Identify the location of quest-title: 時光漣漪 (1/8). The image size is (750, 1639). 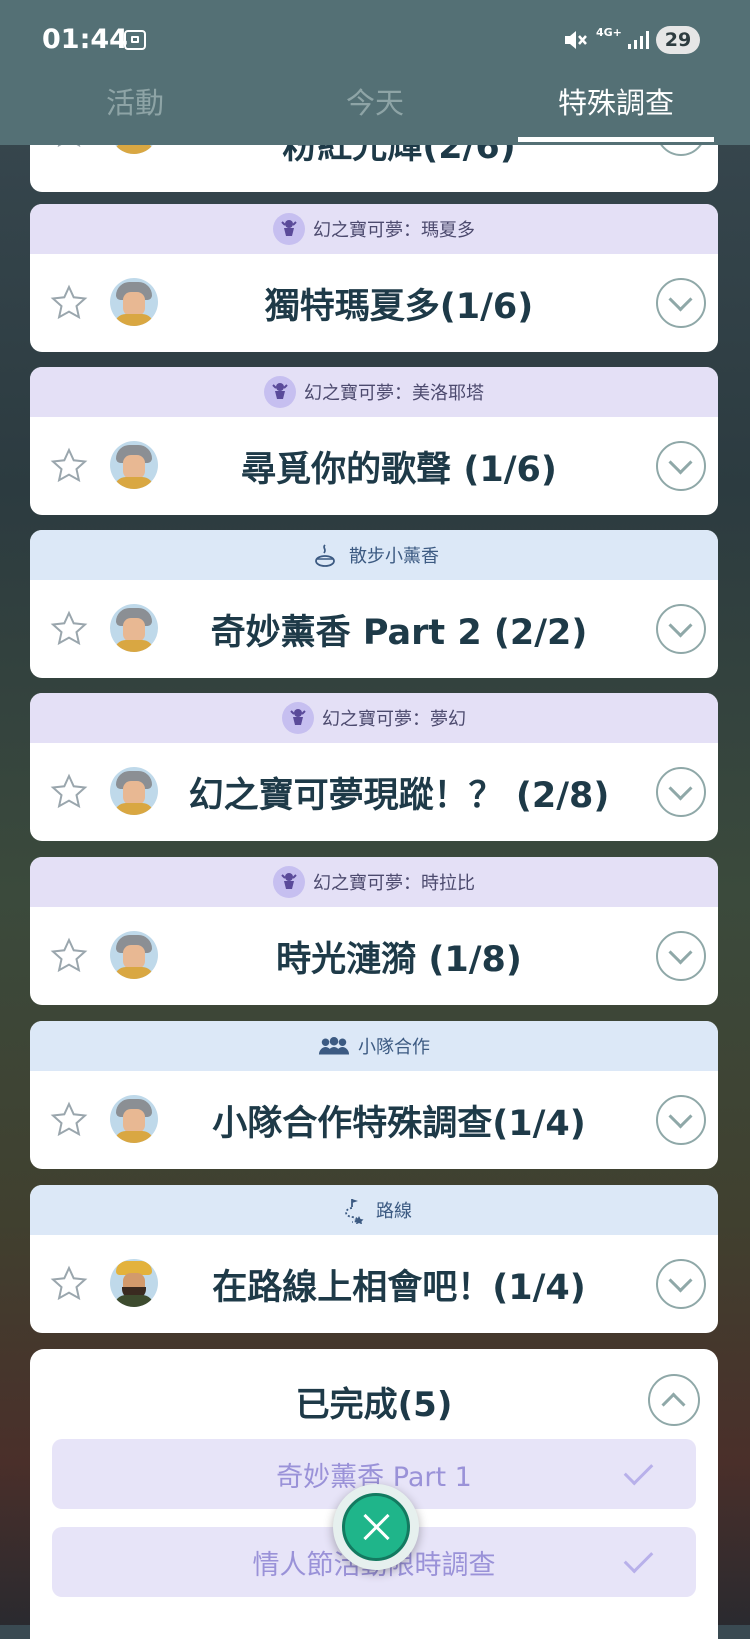
(399, 959).